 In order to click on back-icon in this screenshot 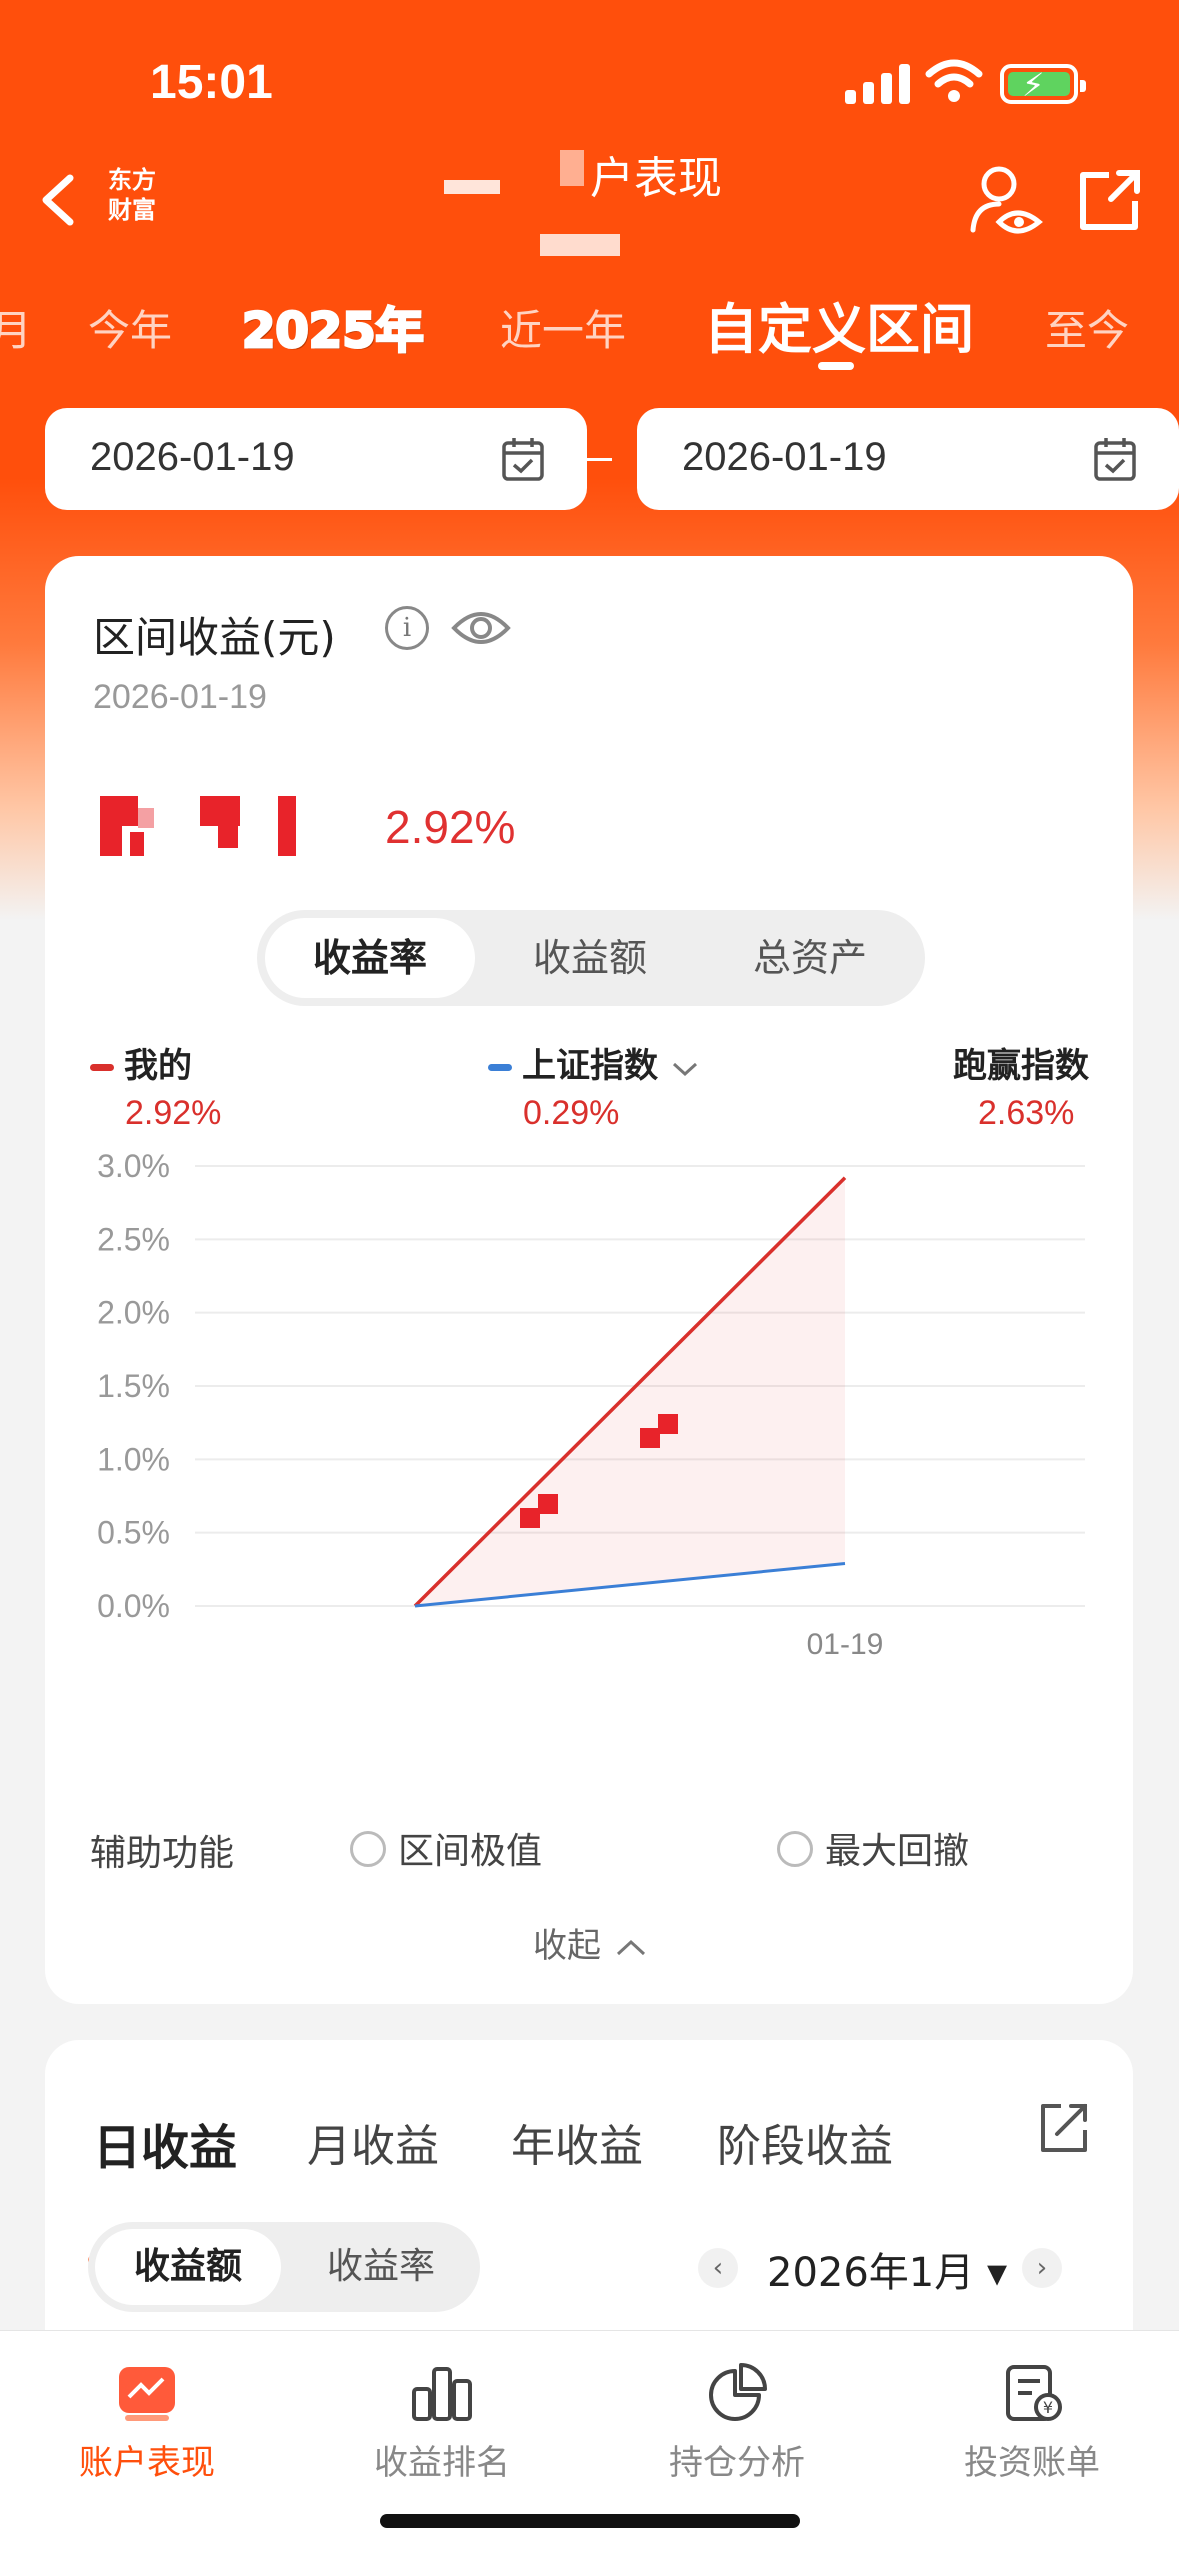, I will do `click(60, 200)`.